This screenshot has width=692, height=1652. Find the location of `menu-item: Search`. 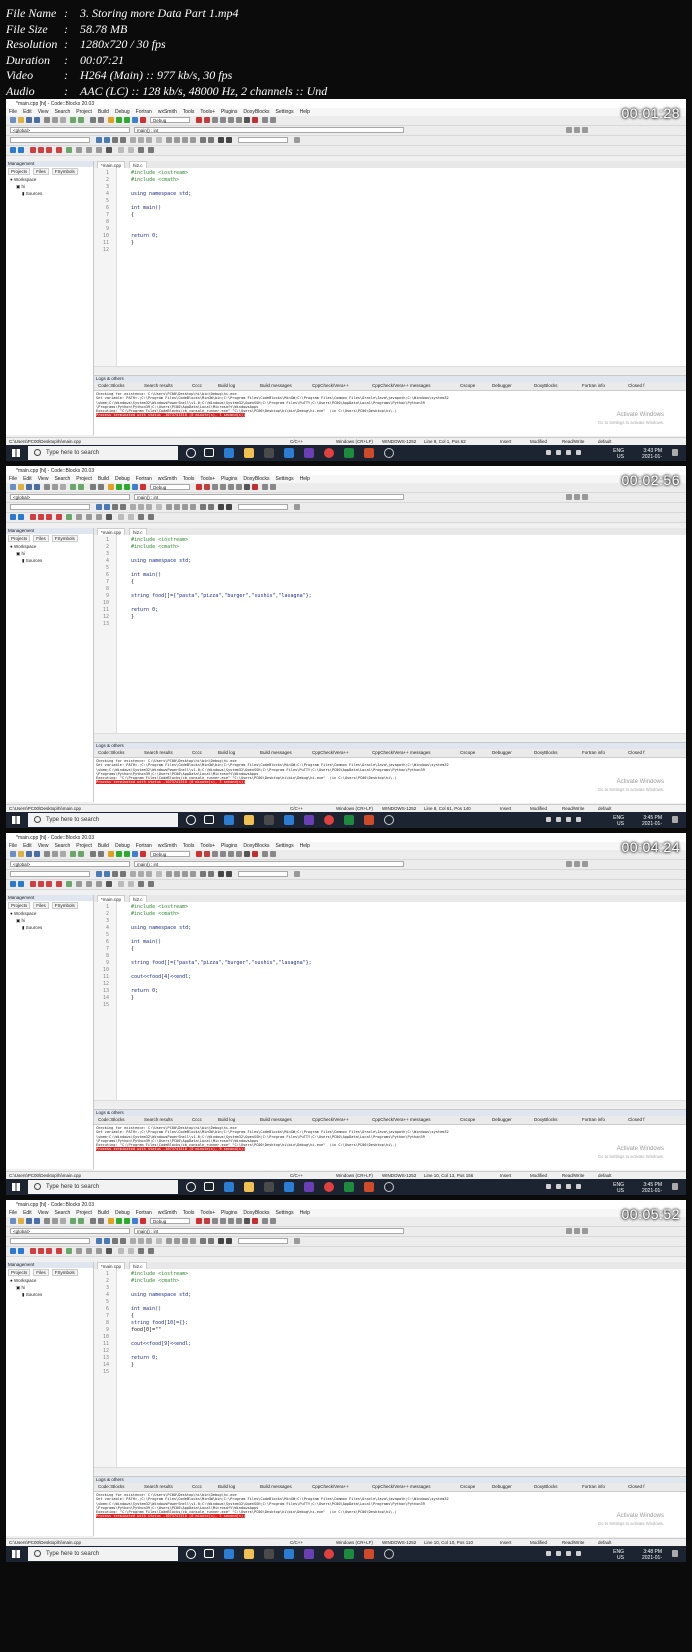

menu-item: Search is located at coordinates (62, 112).